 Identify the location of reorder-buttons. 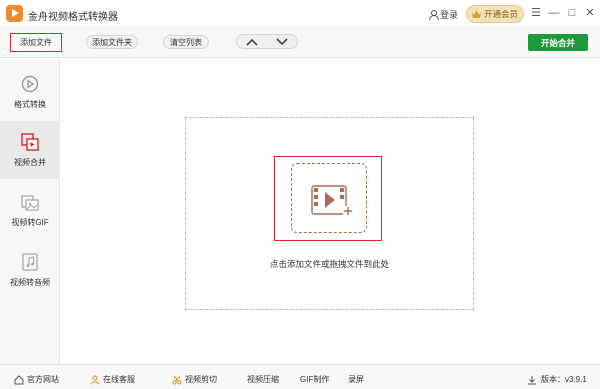
(267, 41).